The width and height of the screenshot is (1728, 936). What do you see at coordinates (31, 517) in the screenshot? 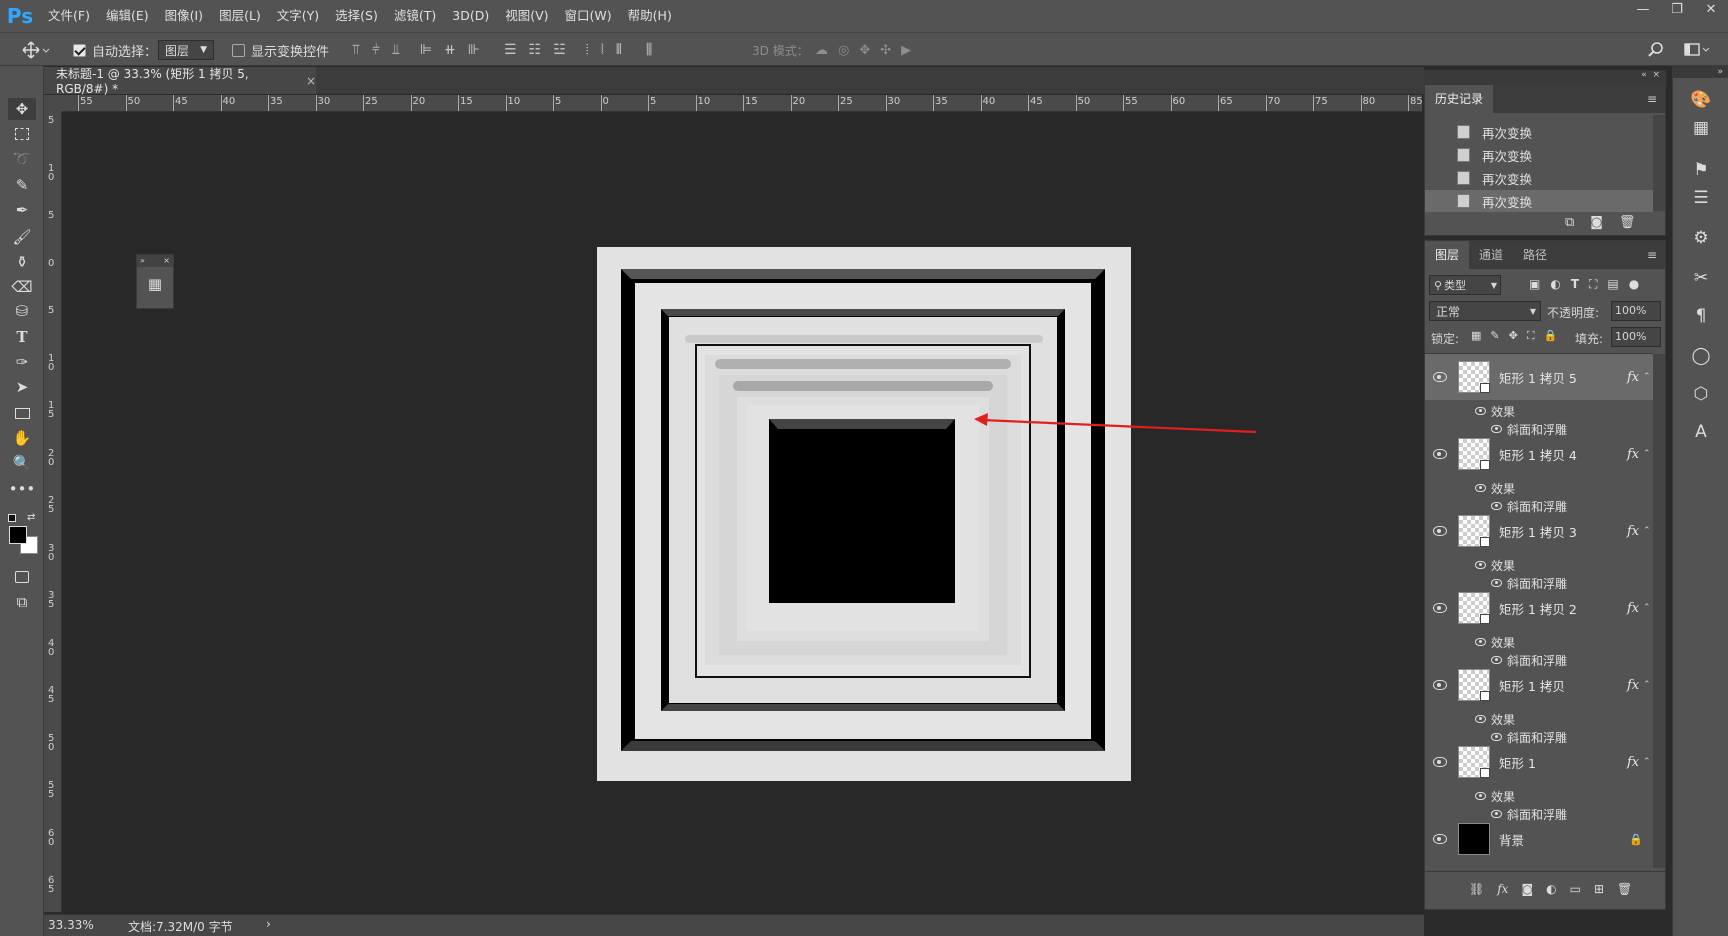
I see `swap-colors-icon: ⇄` at bounding box center [31, 517].